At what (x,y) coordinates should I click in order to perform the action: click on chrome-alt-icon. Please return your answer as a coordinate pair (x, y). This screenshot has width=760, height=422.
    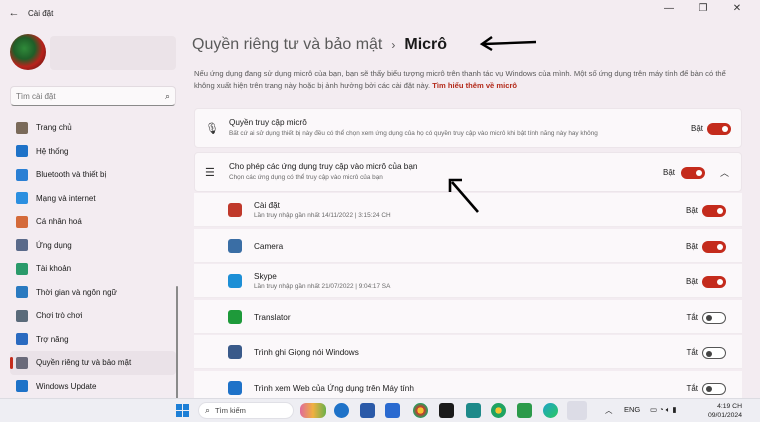
    Looking at the image, I should click on (498, 410).